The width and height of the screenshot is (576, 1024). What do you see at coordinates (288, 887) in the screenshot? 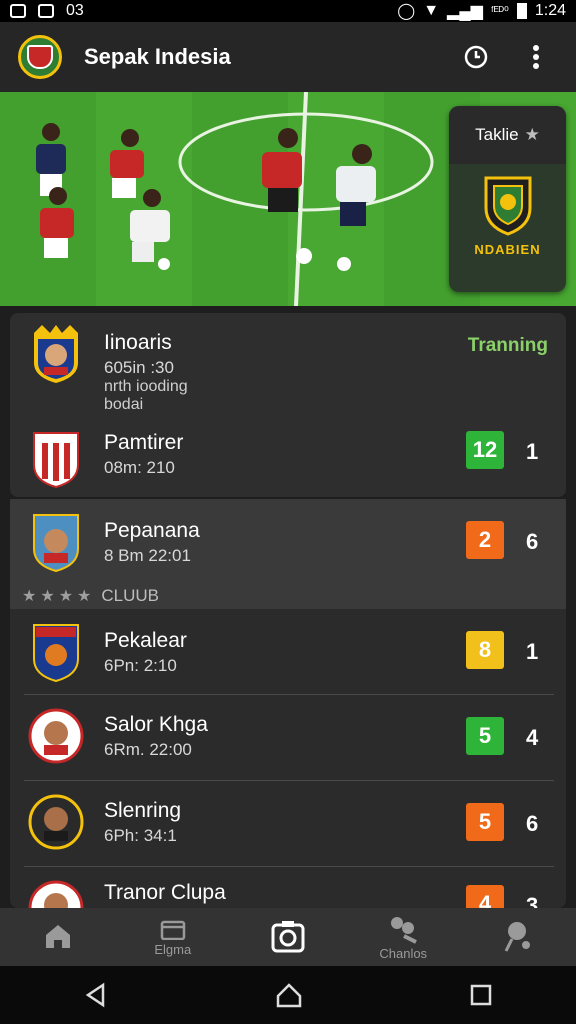
I see `list-item: Tranor Clupa 4 3` at bounding box center [288, 887].